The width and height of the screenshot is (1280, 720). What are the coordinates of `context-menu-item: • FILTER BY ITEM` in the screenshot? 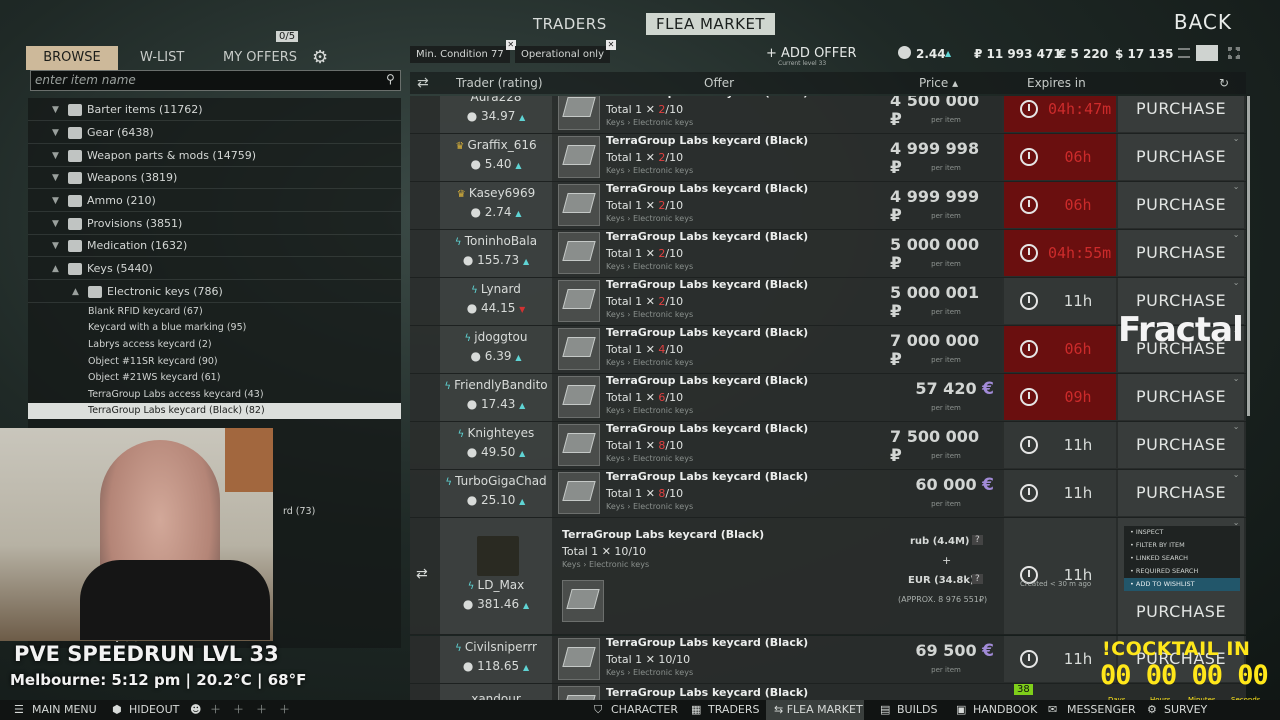 It's located at (1182, 545).